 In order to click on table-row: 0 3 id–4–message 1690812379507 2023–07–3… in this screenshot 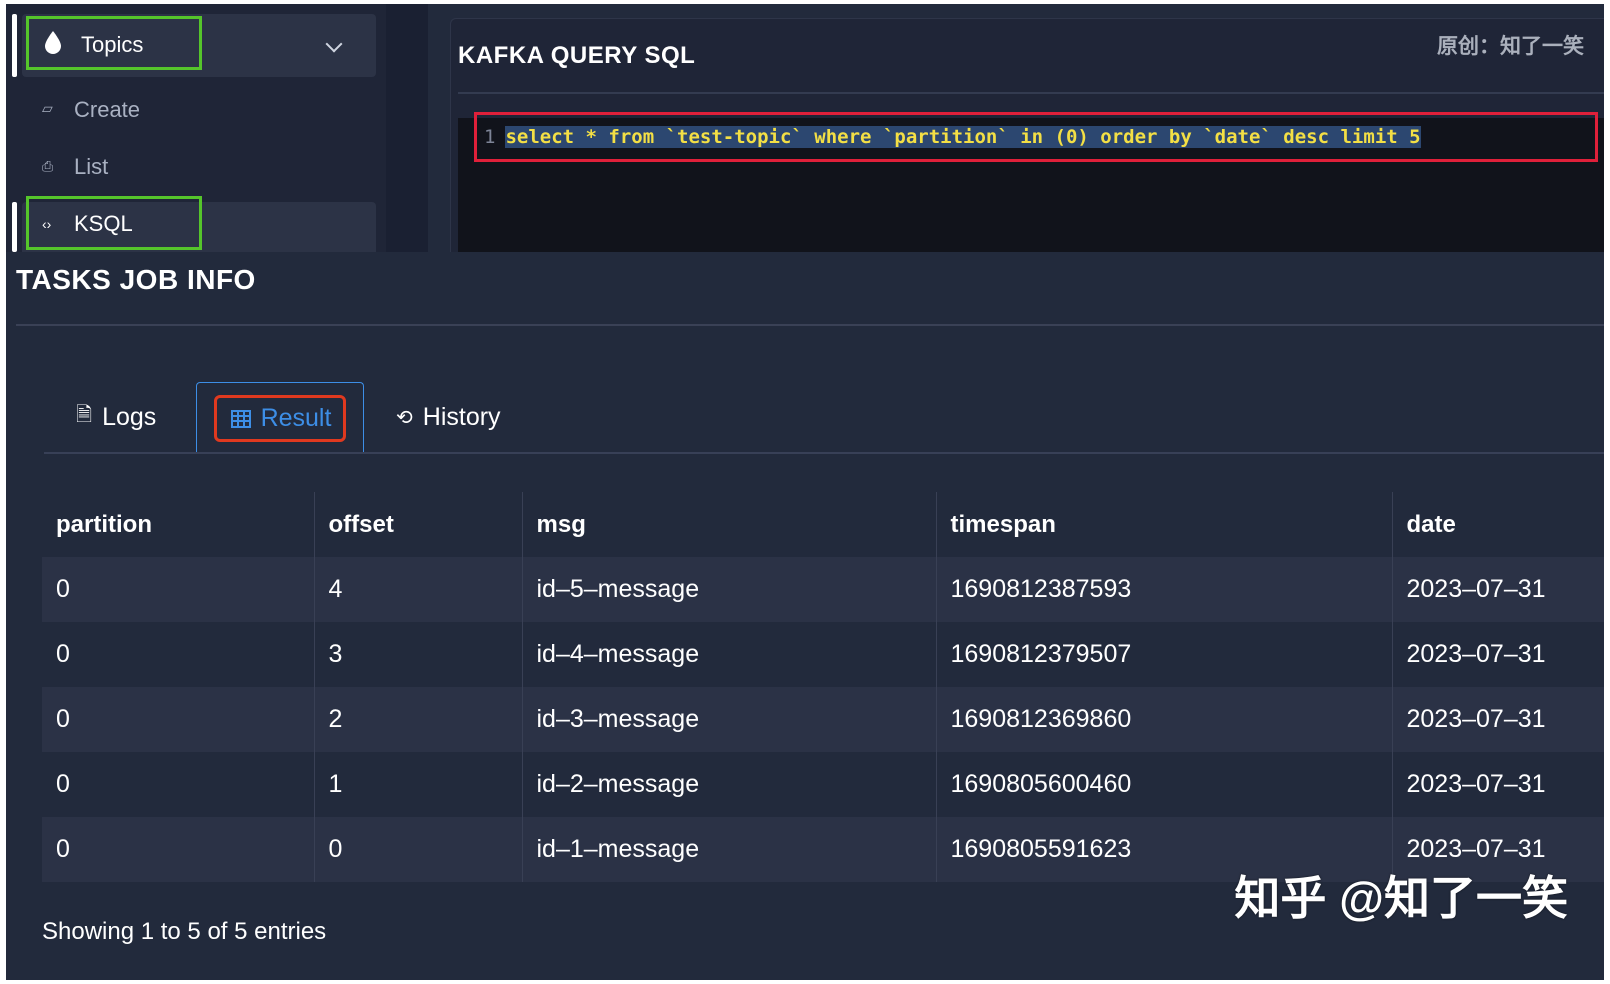, I will do `click(823, 654)`.